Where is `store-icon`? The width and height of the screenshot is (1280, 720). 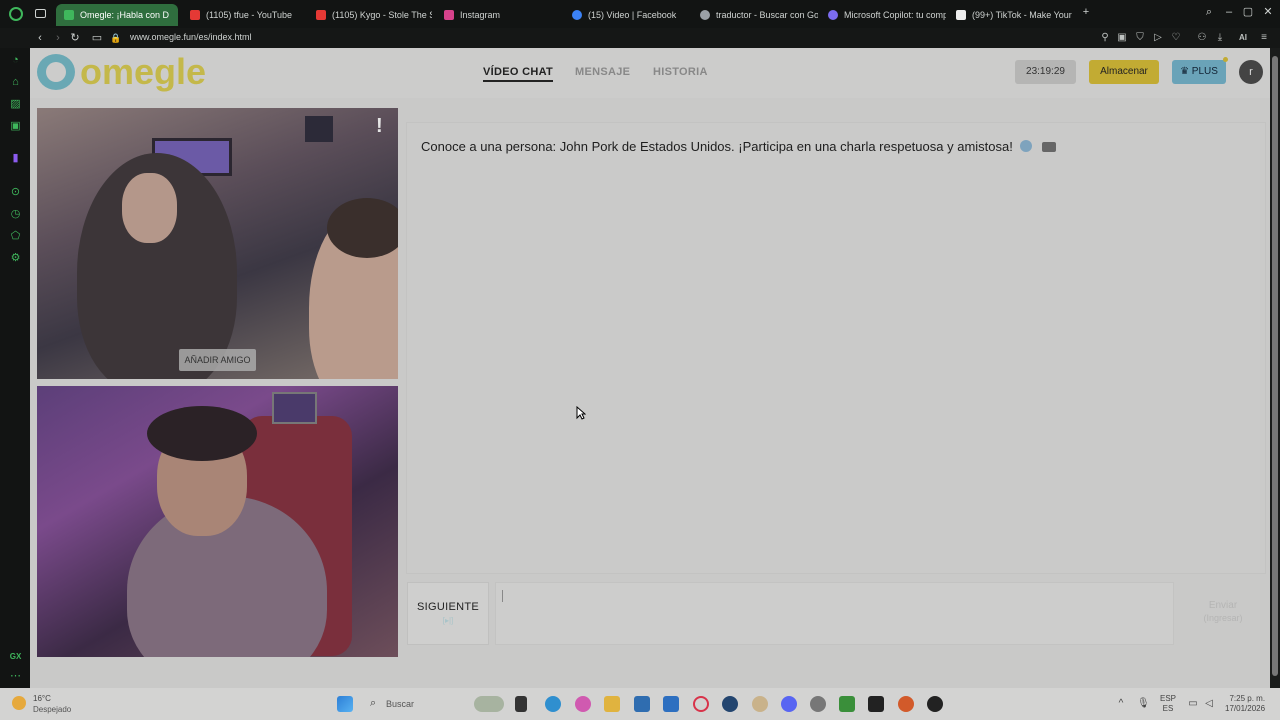
store-icon is located at coordinates (642, 704).